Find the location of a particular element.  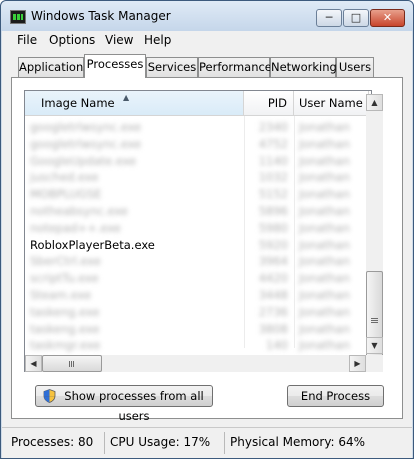

table-row: MOBPLUGSE 5152 Jonathan is located at coordinates (197, 194).